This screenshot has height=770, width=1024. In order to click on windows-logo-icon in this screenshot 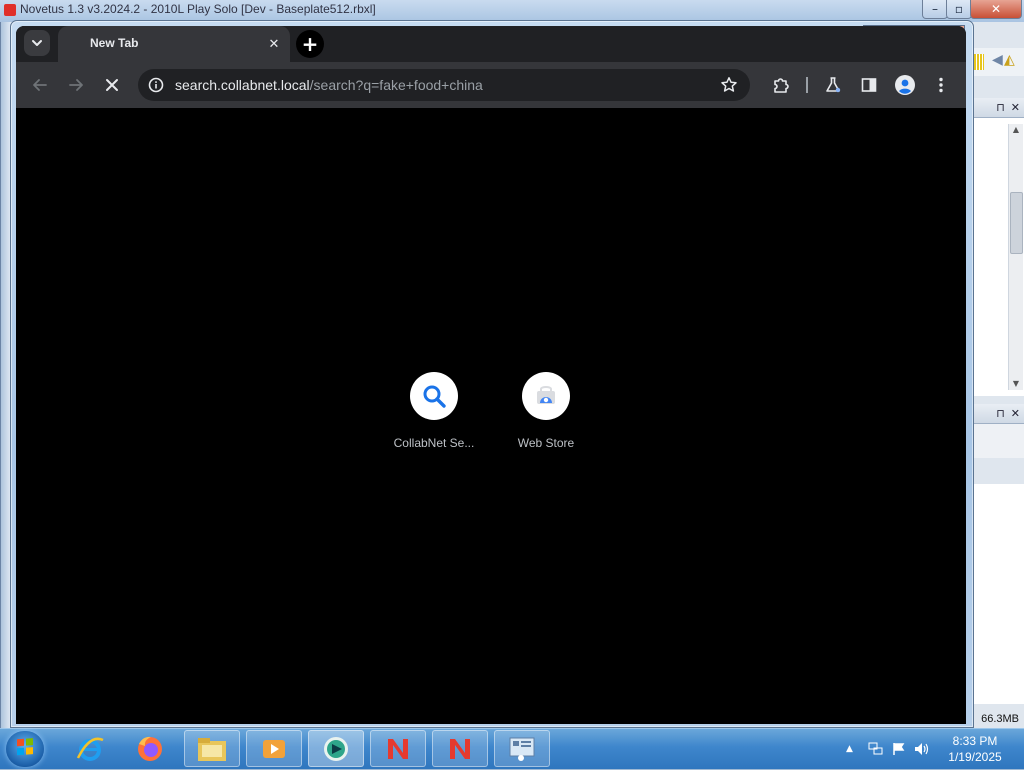, I will do `click(25, 747)`.